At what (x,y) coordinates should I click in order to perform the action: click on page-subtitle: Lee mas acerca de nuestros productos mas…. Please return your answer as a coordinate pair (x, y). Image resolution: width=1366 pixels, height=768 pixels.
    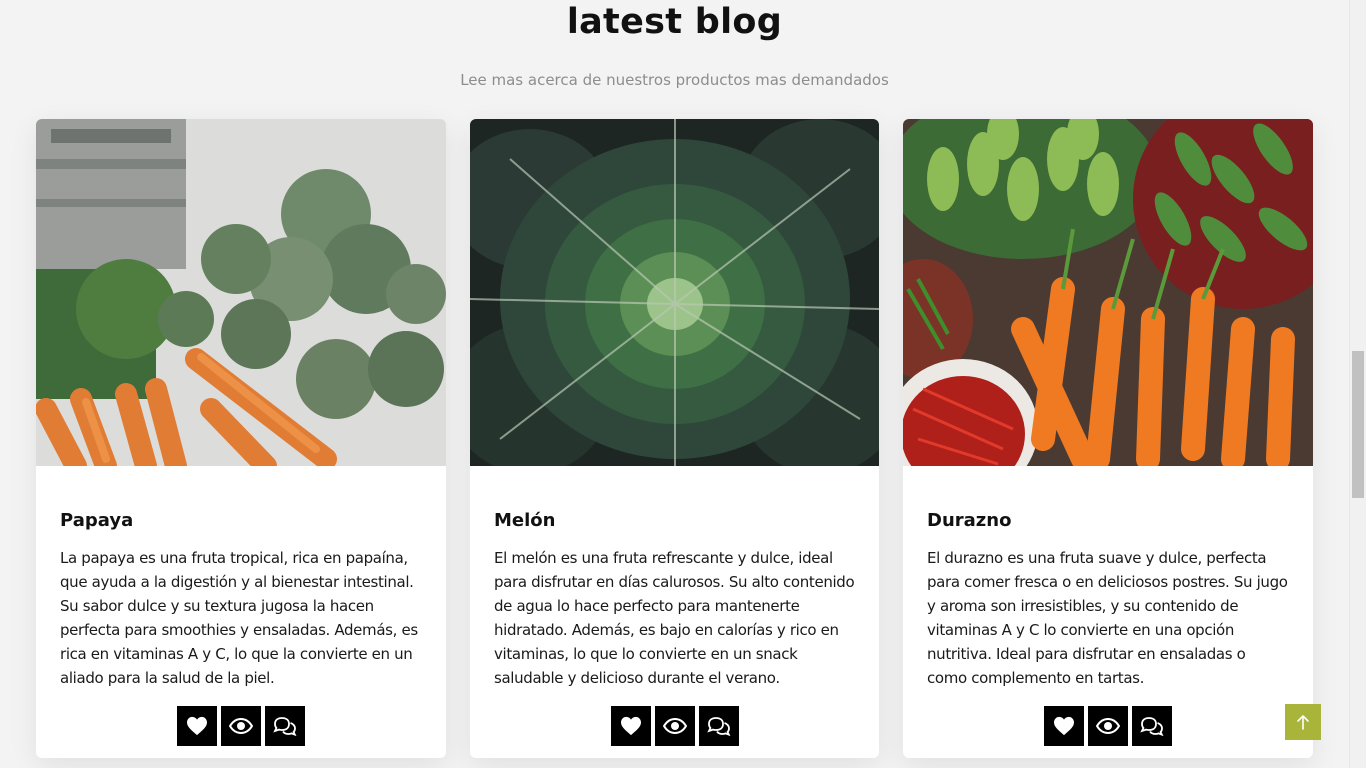
    Looking at the image, I should click on (674, 80).